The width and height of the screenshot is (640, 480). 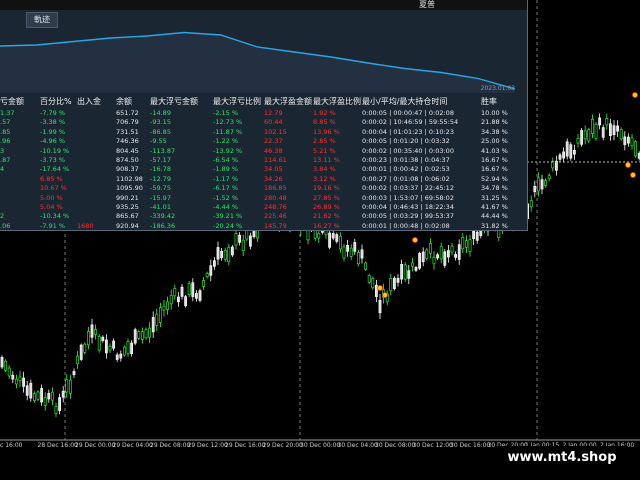 I want to click on corner-label: 夏普, so click(x=427, y=4).